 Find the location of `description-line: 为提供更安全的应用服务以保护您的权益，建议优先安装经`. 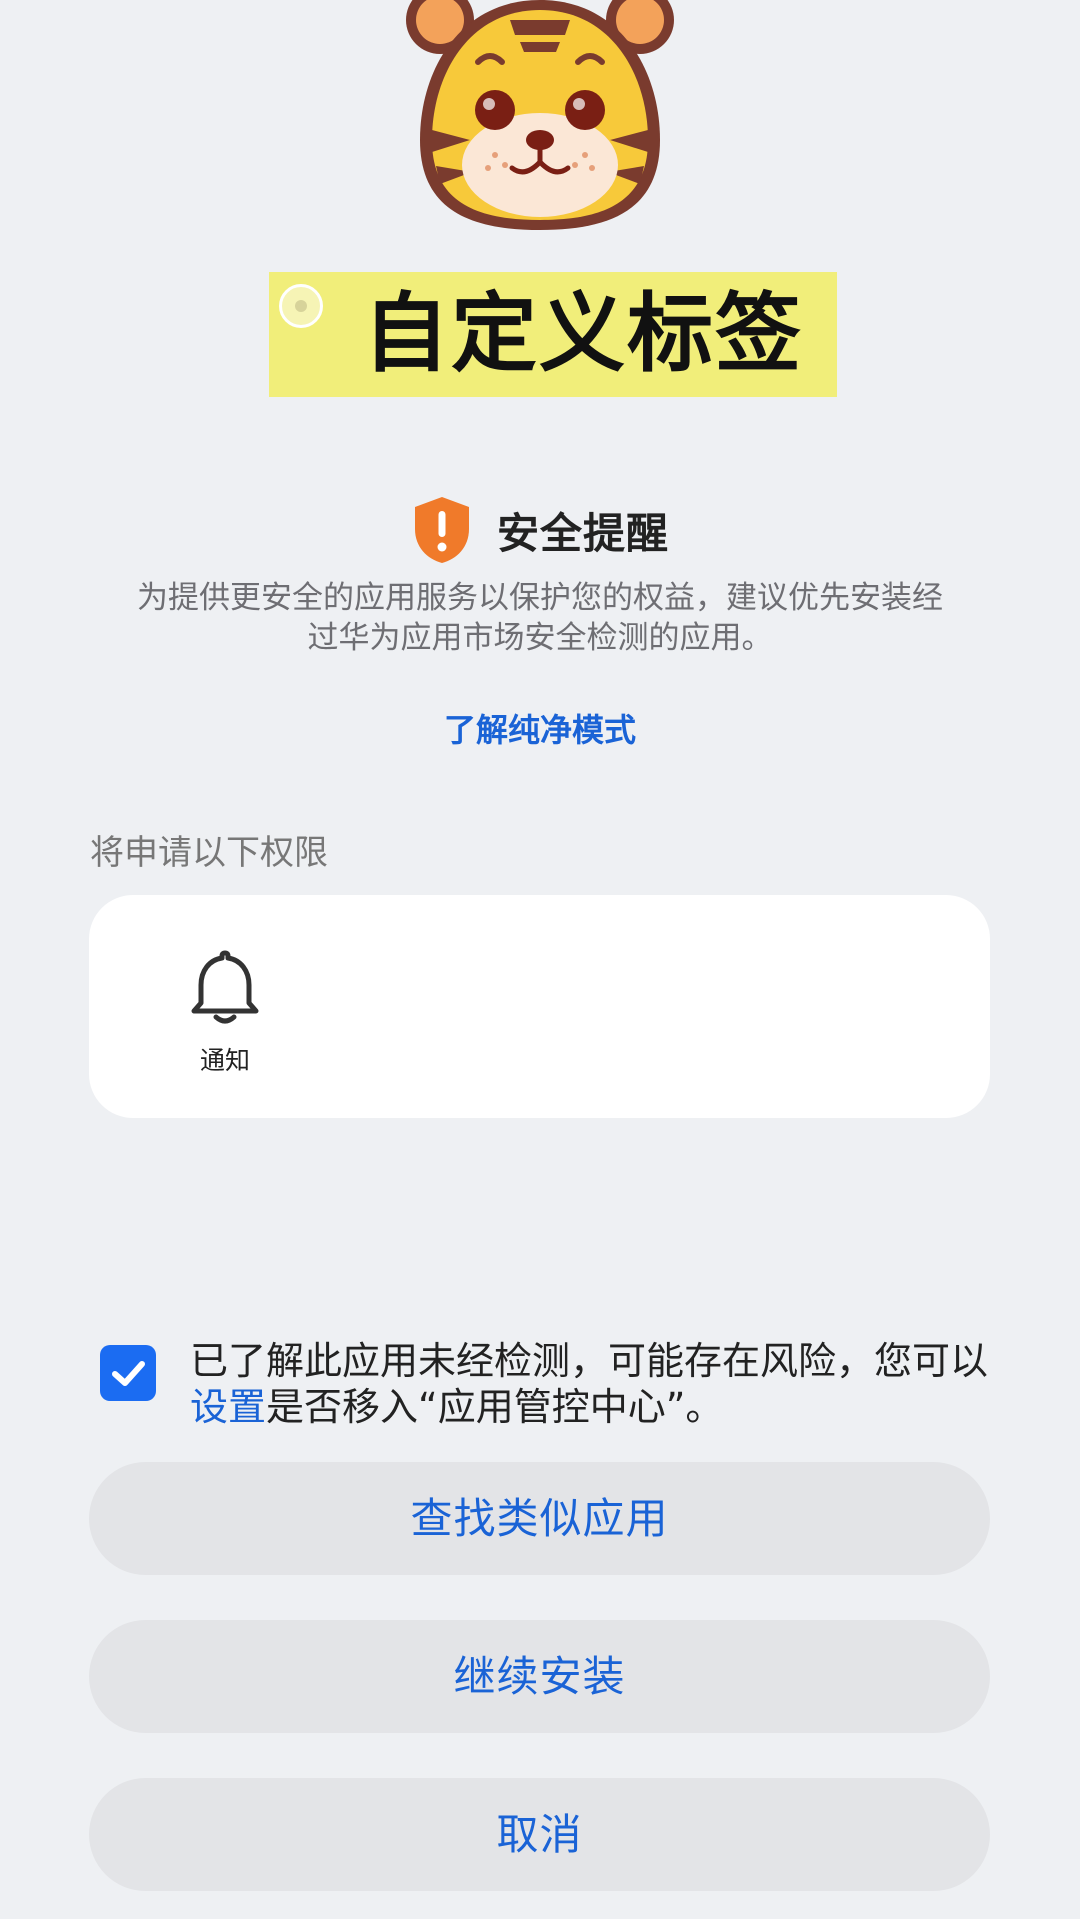

description-line: 为提供更安全的应用服务以保护您的权益，建议优先安装经 is located at coordinates (540, 598).